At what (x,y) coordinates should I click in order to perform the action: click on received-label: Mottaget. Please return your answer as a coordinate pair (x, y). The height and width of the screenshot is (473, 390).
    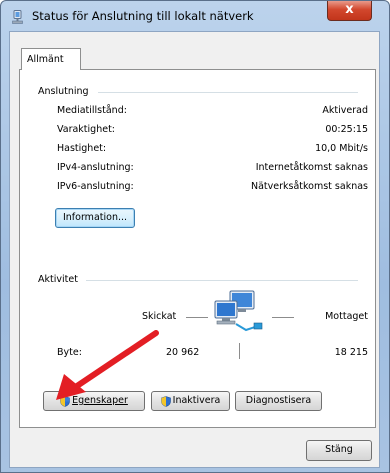
    Looking at the image, I should click on (346, 316).